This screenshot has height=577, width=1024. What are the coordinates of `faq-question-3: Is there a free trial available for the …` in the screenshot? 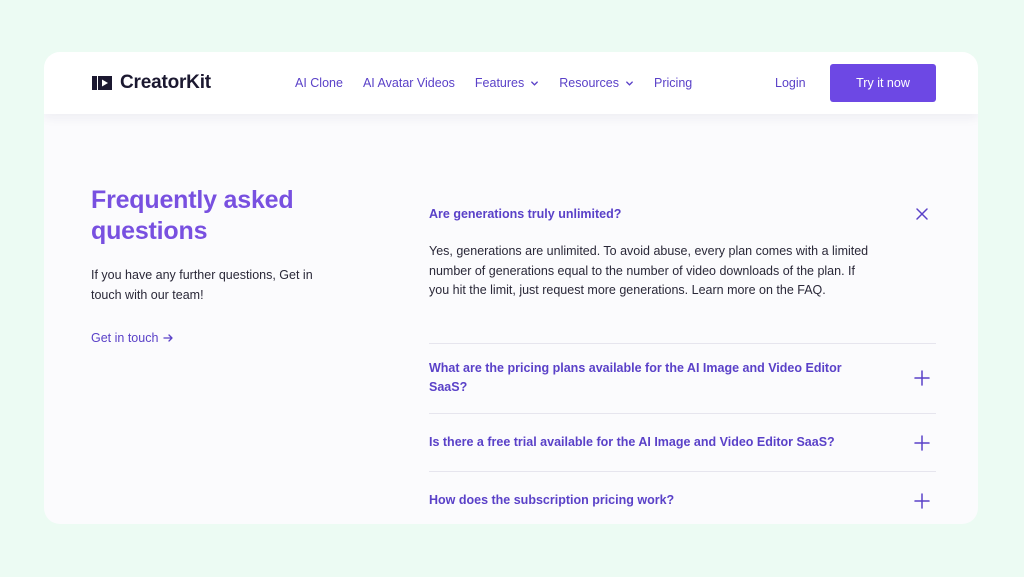 It's located at (659, 442).